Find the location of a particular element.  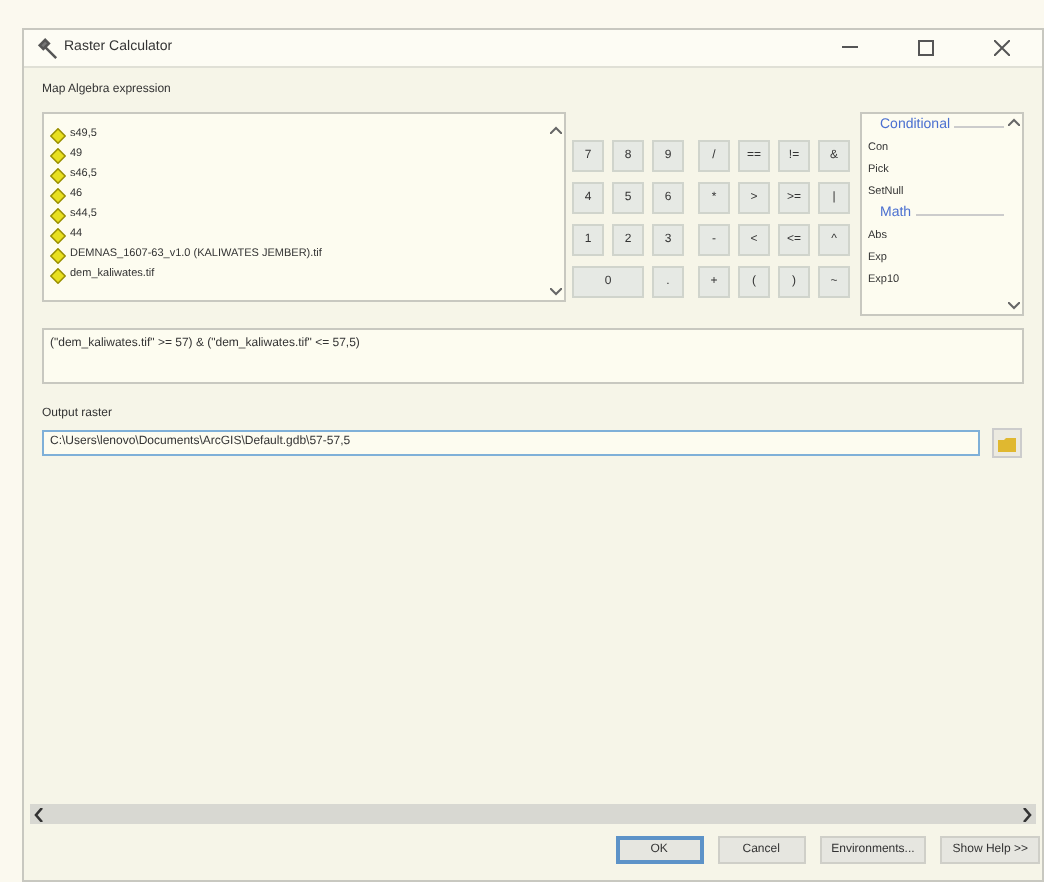

browse-button is located at coordinates (1007, 443).